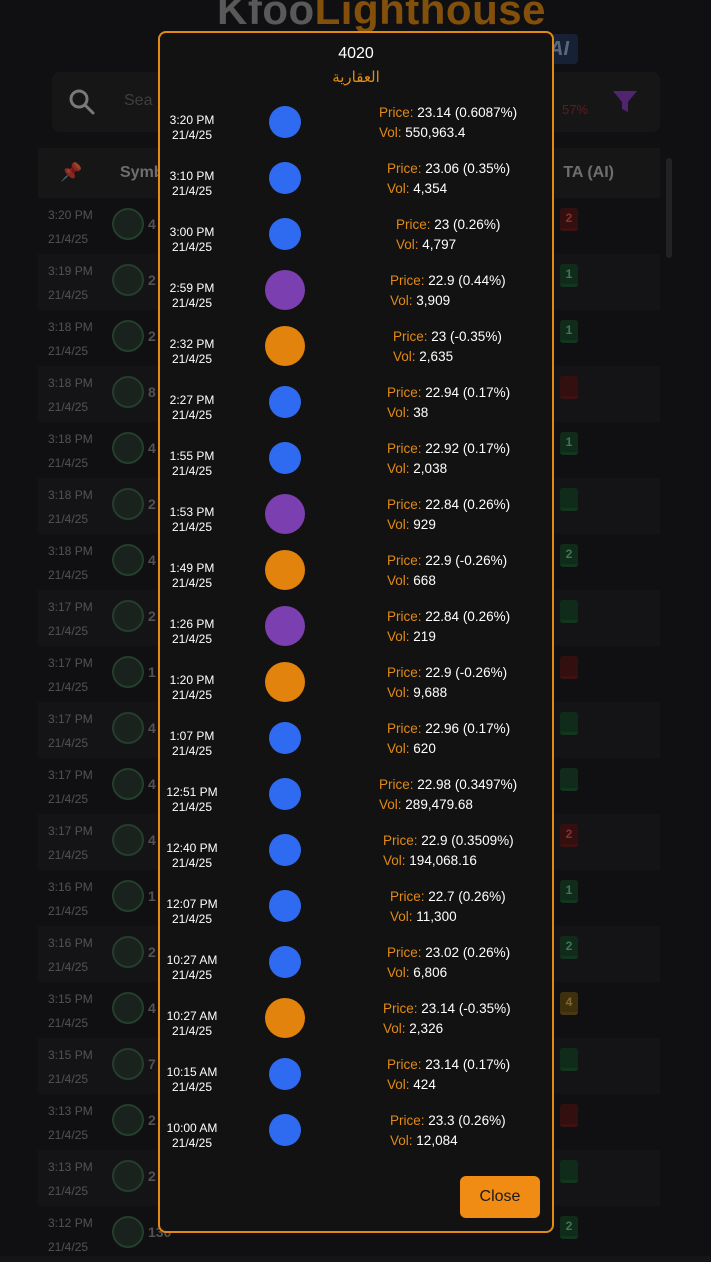 This screenshot has height=1262, width=711. I want to click on trade-time: 1:55 PM 21/4/25, so click(192, 464).